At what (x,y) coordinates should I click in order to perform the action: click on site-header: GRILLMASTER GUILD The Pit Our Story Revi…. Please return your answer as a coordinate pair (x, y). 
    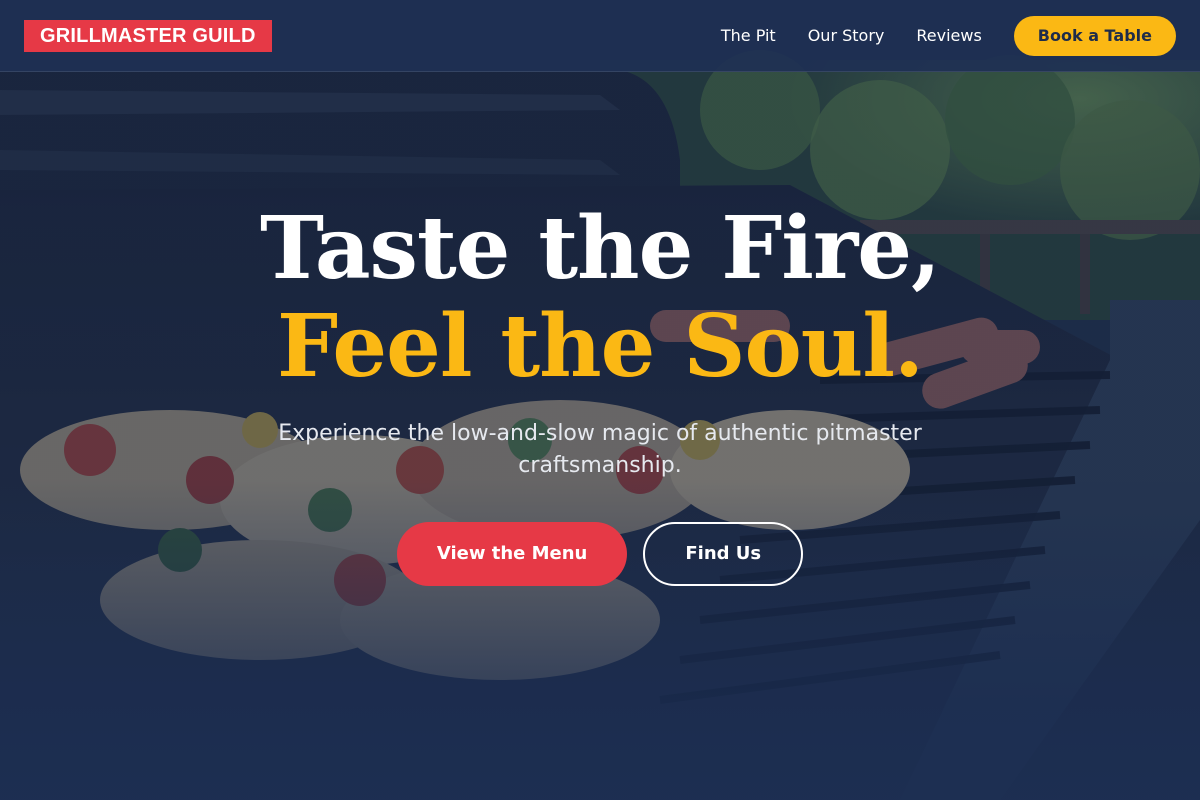
    Looking at the image, I should click on (600, 36).